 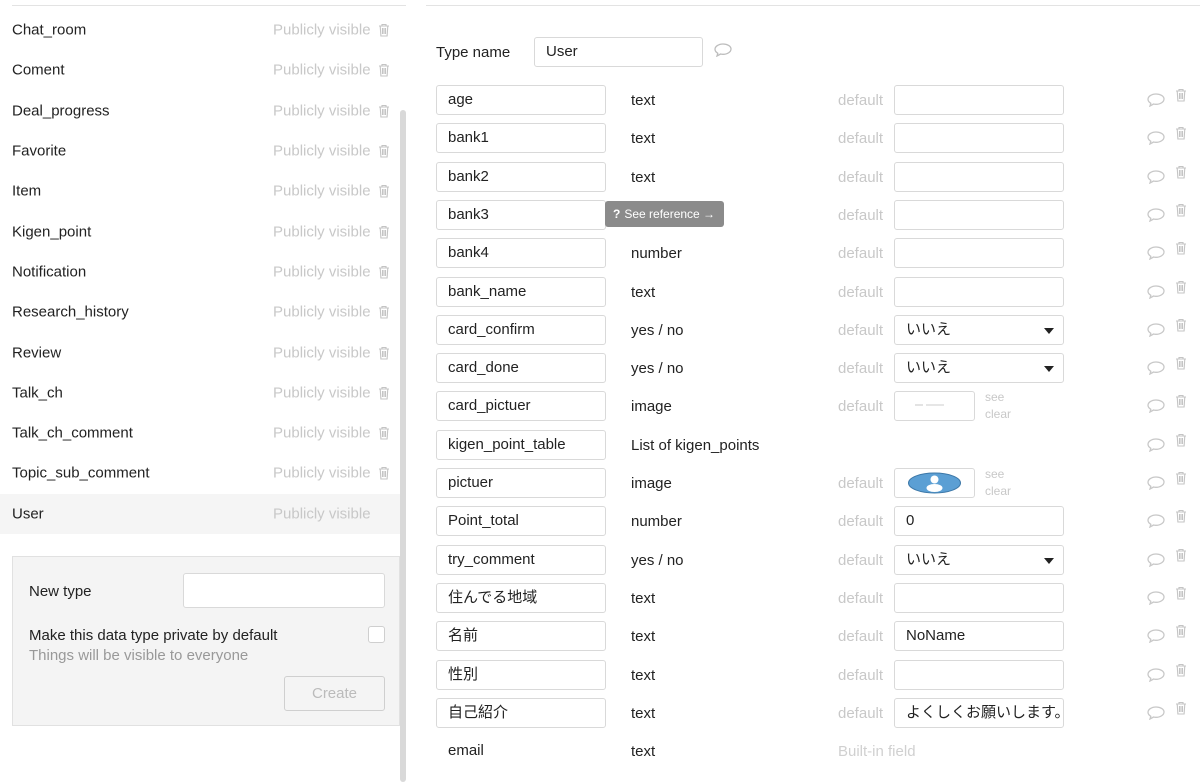 I want to click on field-name-input: 性別, so click(x=521, y=674).